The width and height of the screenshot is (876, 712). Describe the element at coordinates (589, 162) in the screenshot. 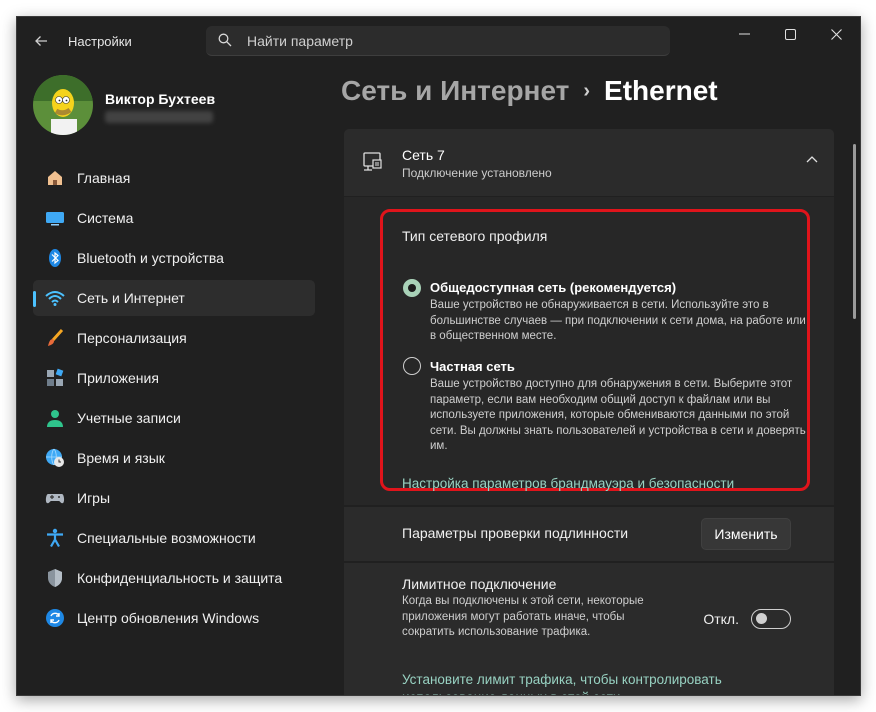

I see `network-card-header: Сеть 7 Подключение установлено` at that location.